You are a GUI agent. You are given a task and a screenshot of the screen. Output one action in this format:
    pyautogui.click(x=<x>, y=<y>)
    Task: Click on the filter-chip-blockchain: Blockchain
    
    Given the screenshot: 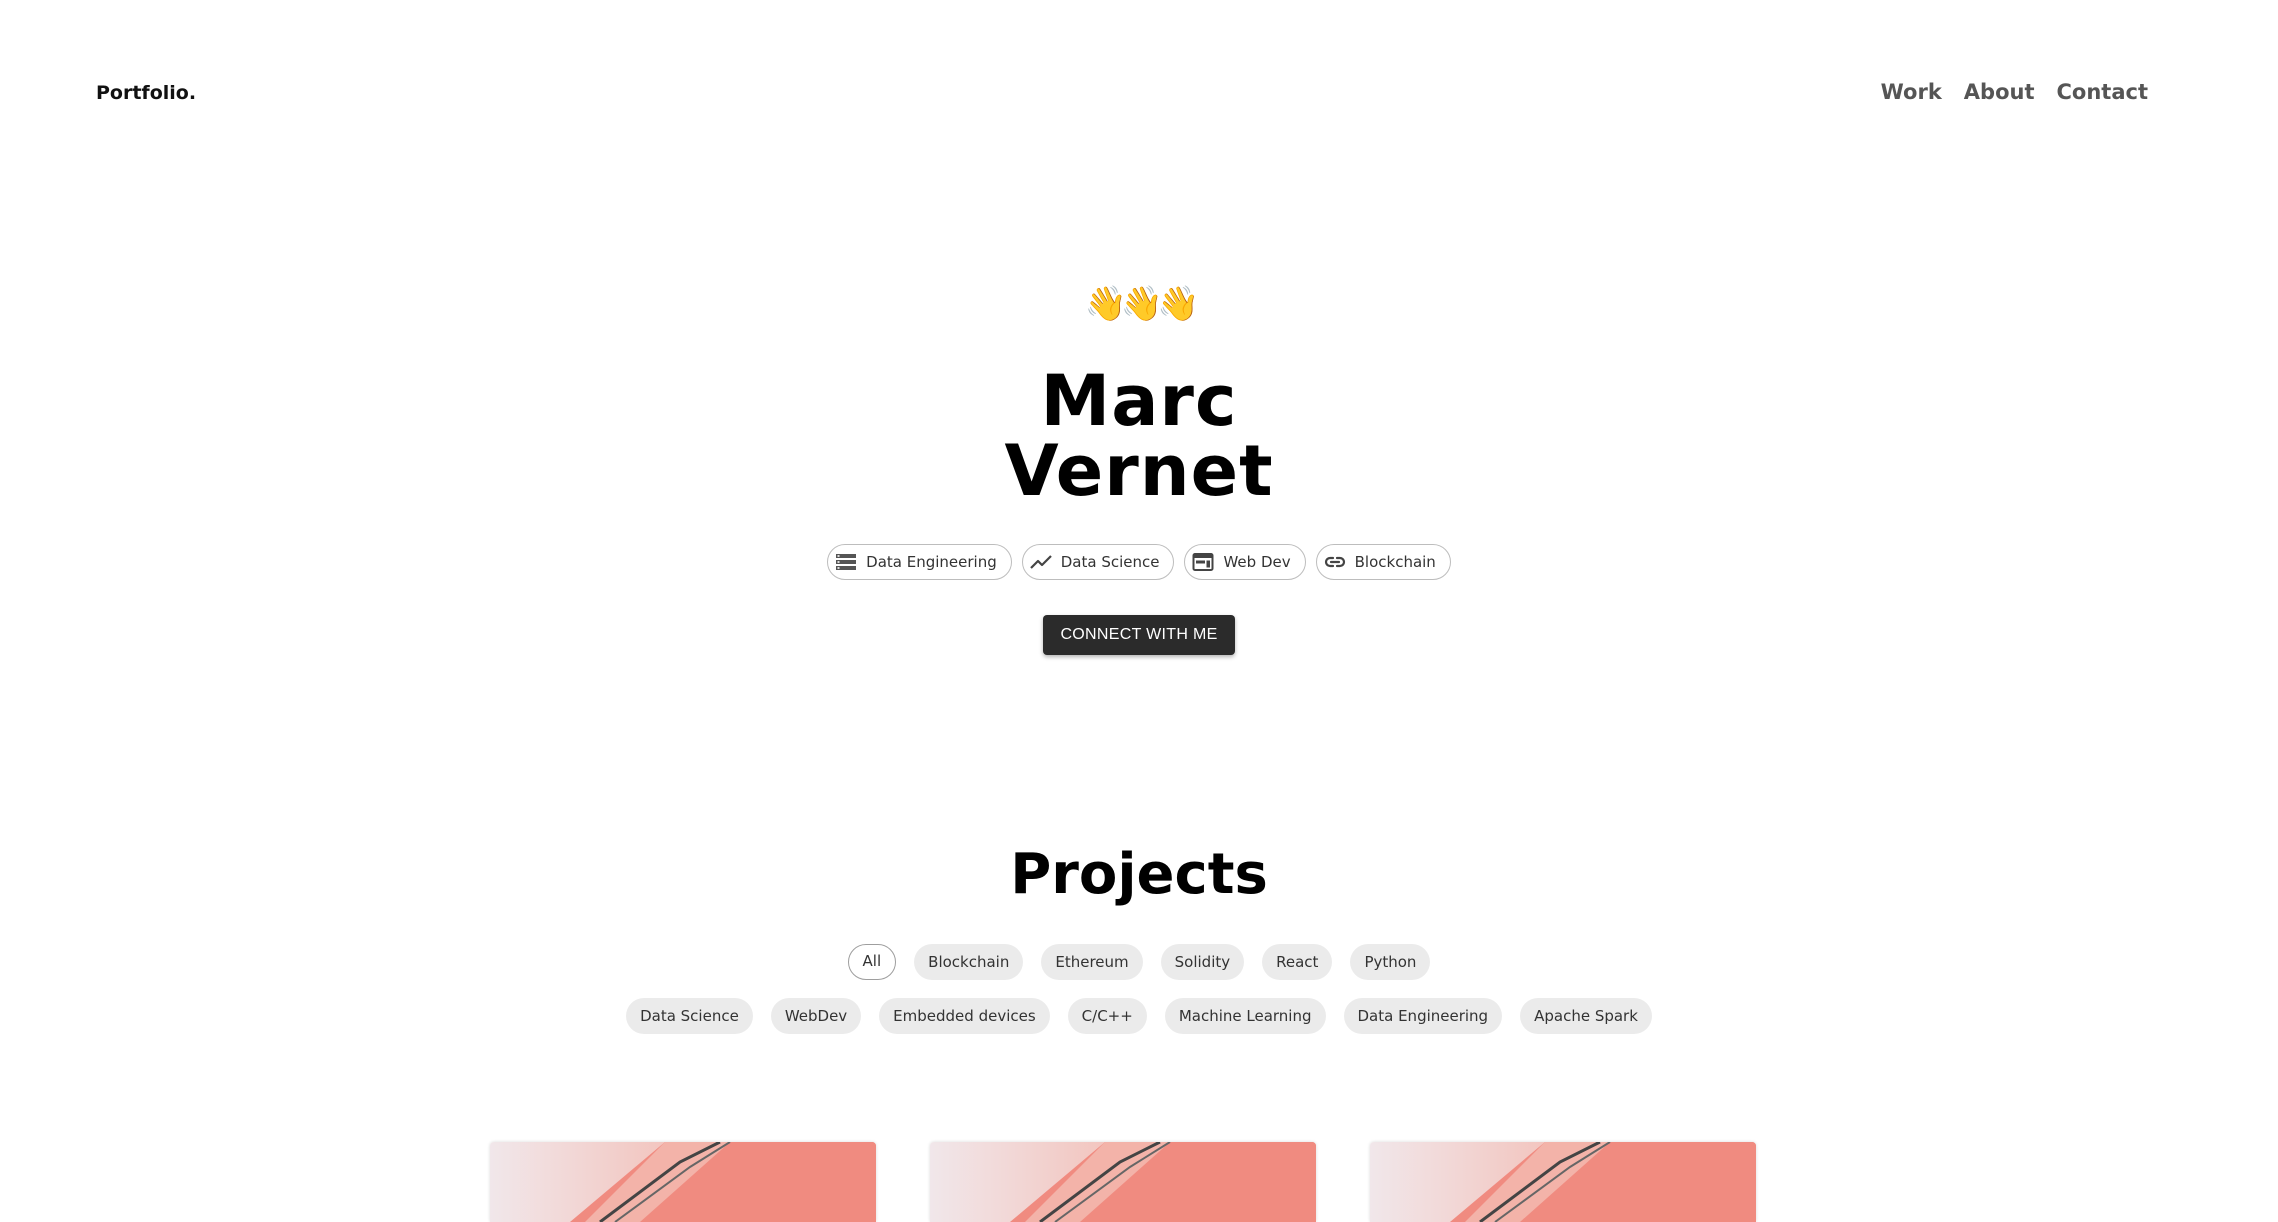 What is the action you would take?
    pyautogui.click(x=969, y=962)
    